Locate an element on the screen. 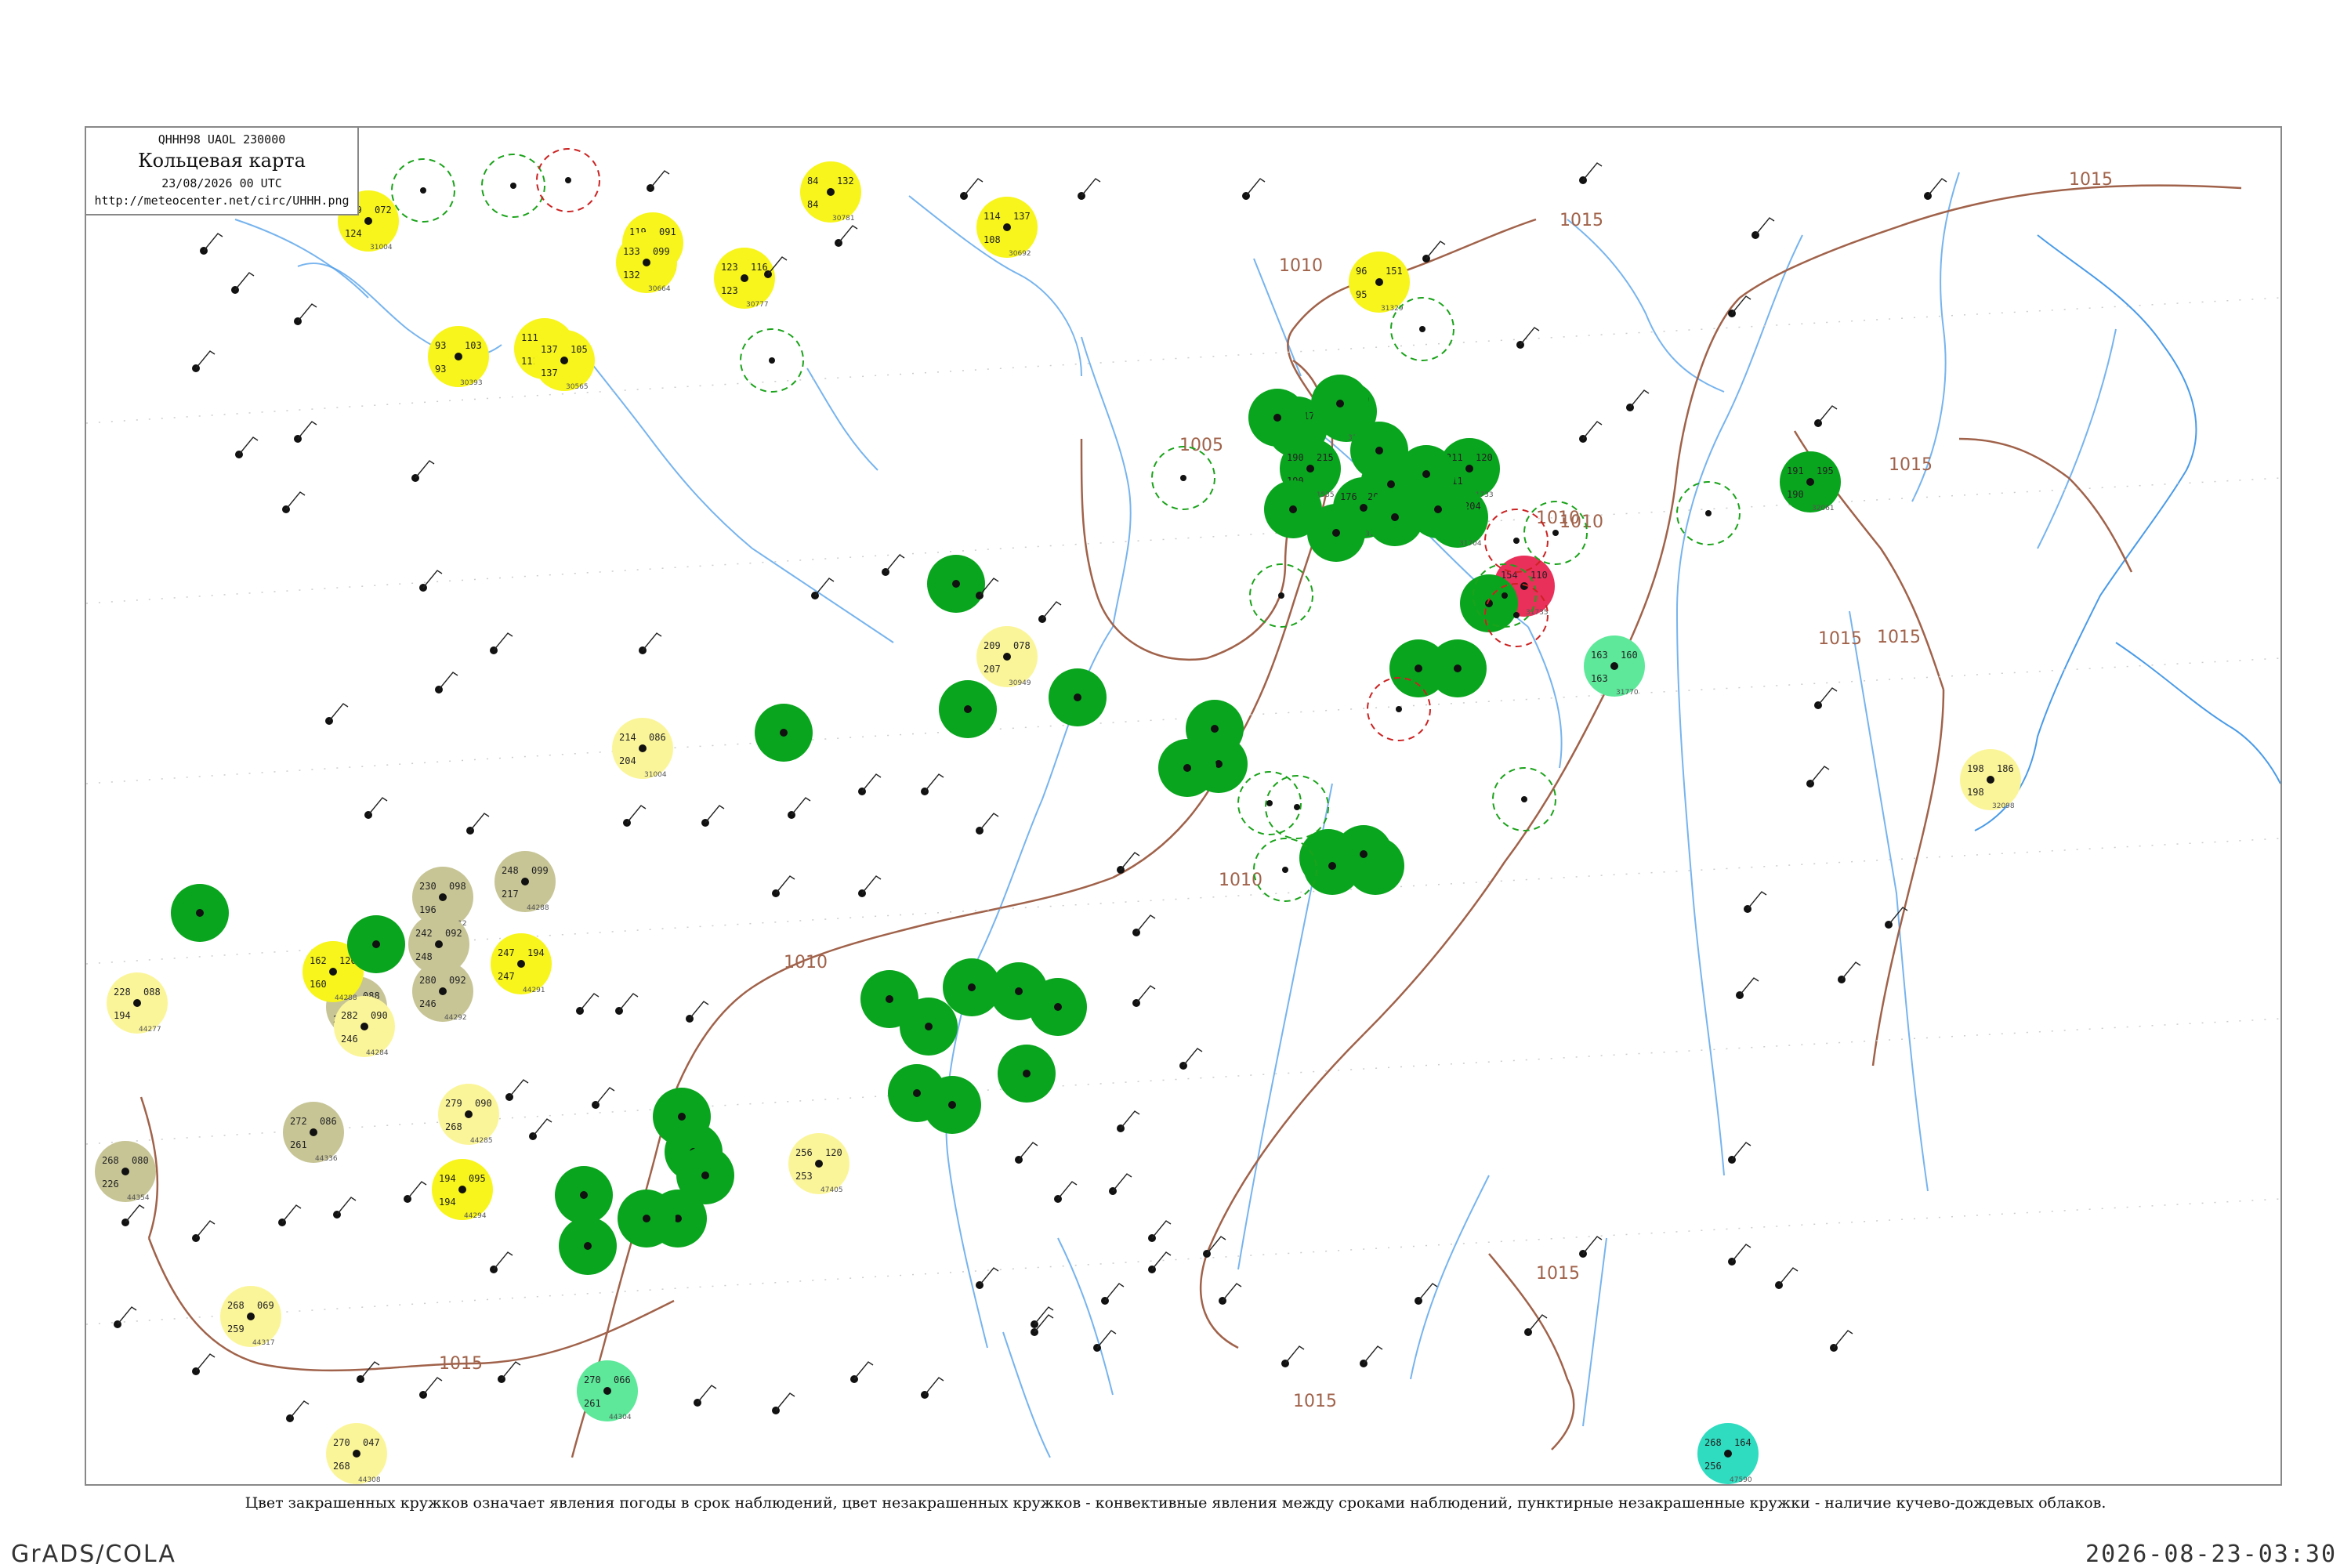 The image size is (2351, 1568). bulletin-code: QHHH98 UAOL 230000 is located at coordinates (222, 140).